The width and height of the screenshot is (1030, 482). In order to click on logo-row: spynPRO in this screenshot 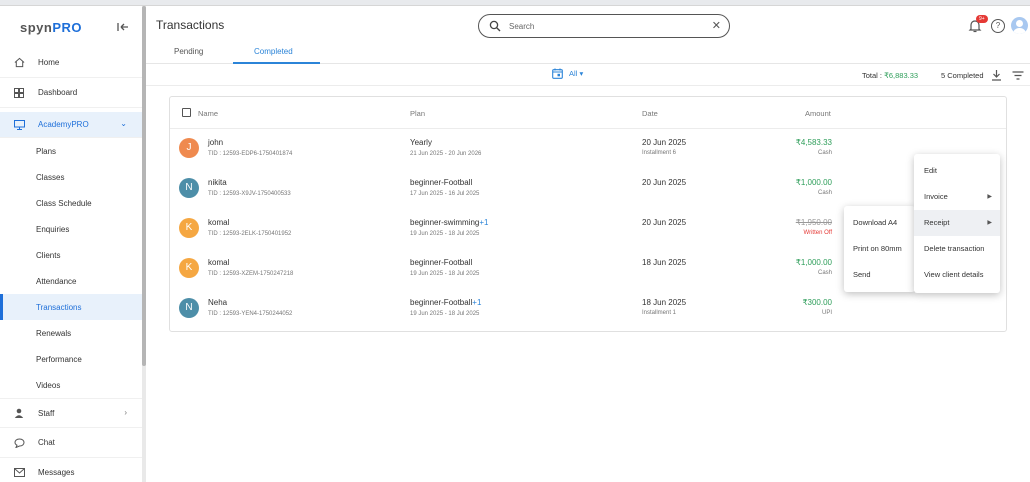, I will do `click(72, 27)`.